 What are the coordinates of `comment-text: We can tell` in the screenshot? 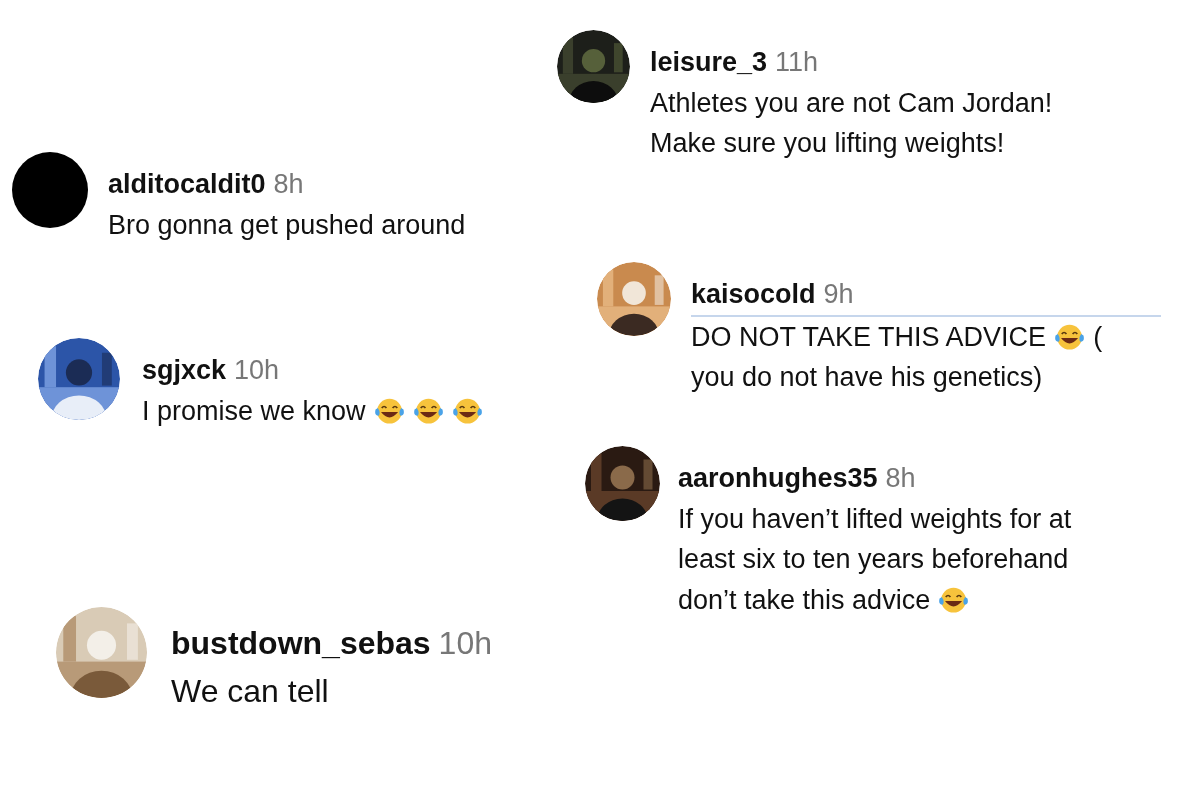 It's located at (250, 691).